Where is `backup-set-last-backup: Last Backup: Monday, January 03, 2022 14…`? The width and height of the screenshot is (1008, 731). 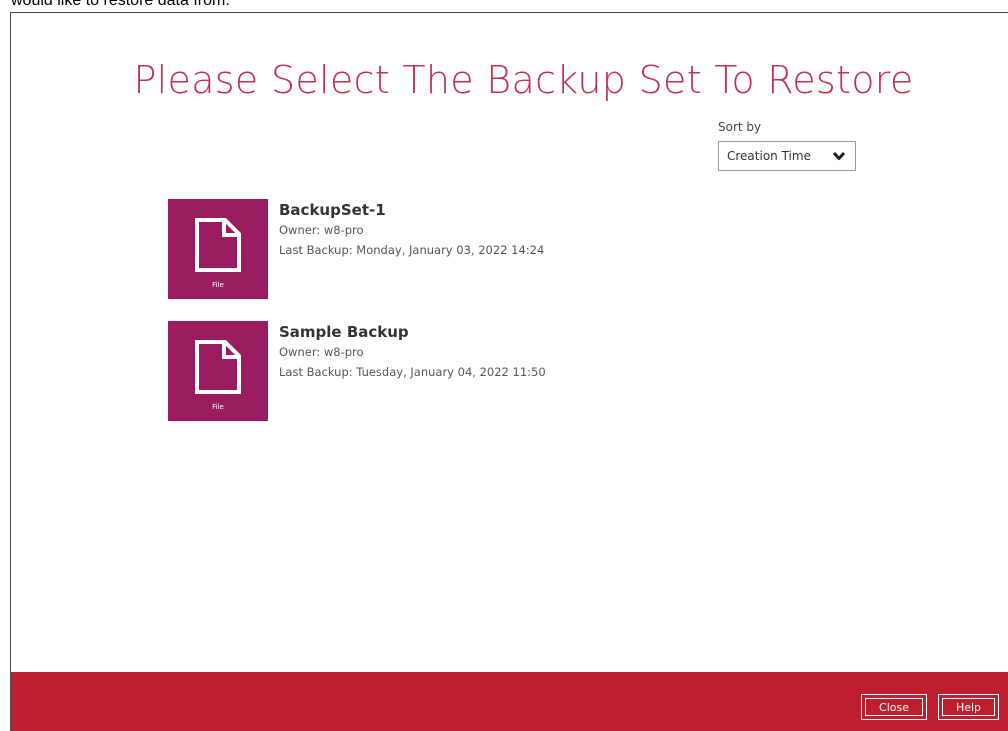
backup-set-last-backup: Last Backup: Monday, January 03, 2022 14… is located at coordinates (412, 250).